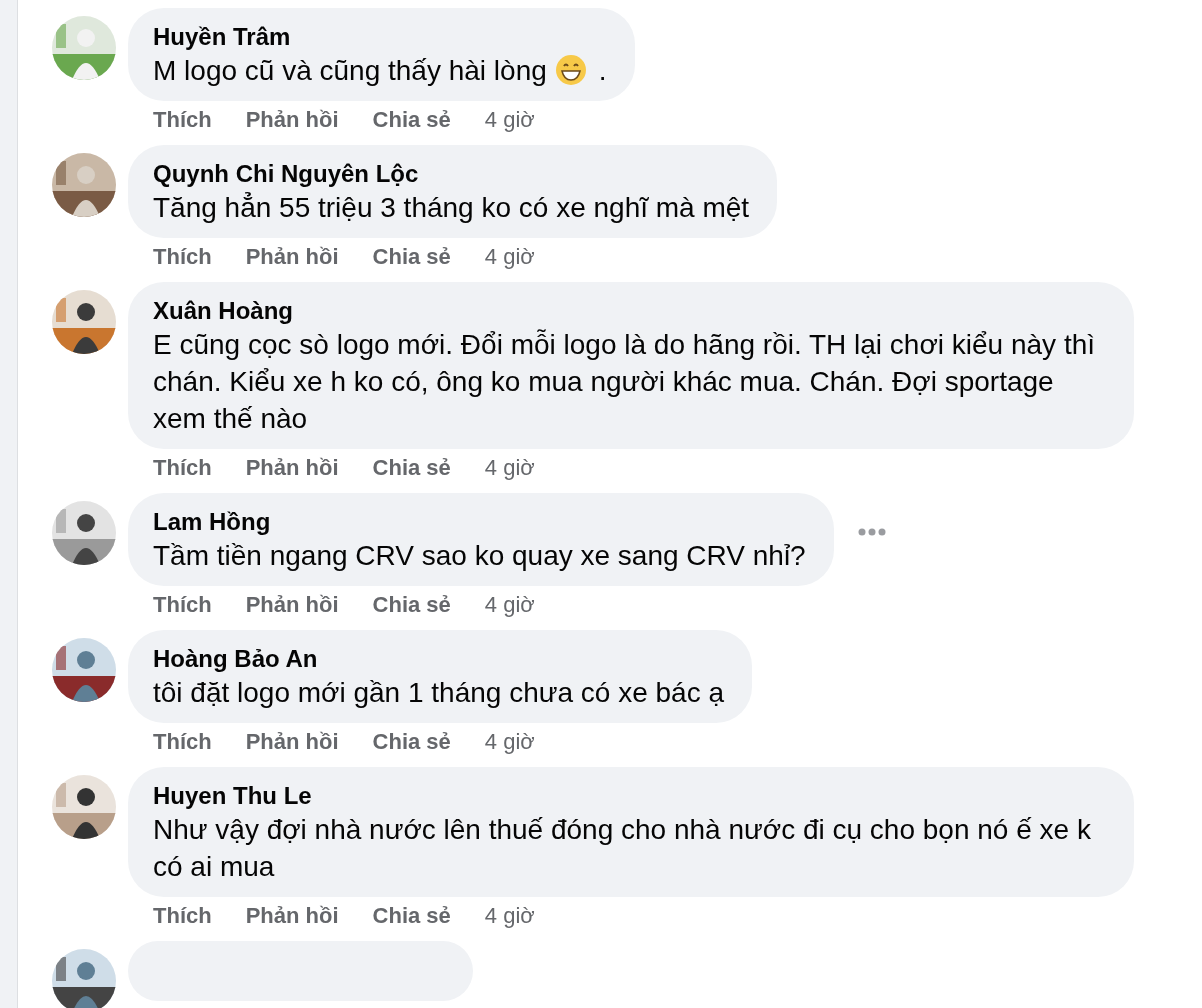 The image size is (1202, 1008). I want to click on author-name: Lam Hồng, so click(479, 522).